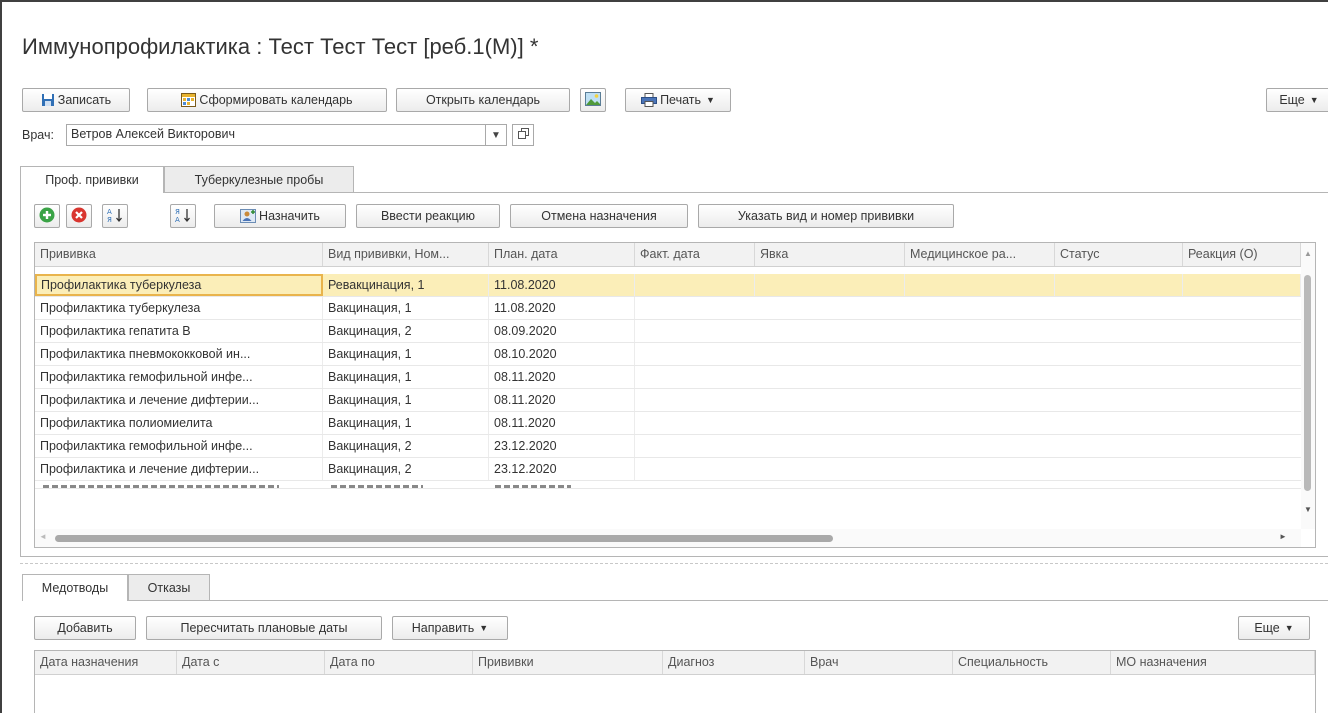  I want to click on column-header: Факт. дата, so click(695, 254).